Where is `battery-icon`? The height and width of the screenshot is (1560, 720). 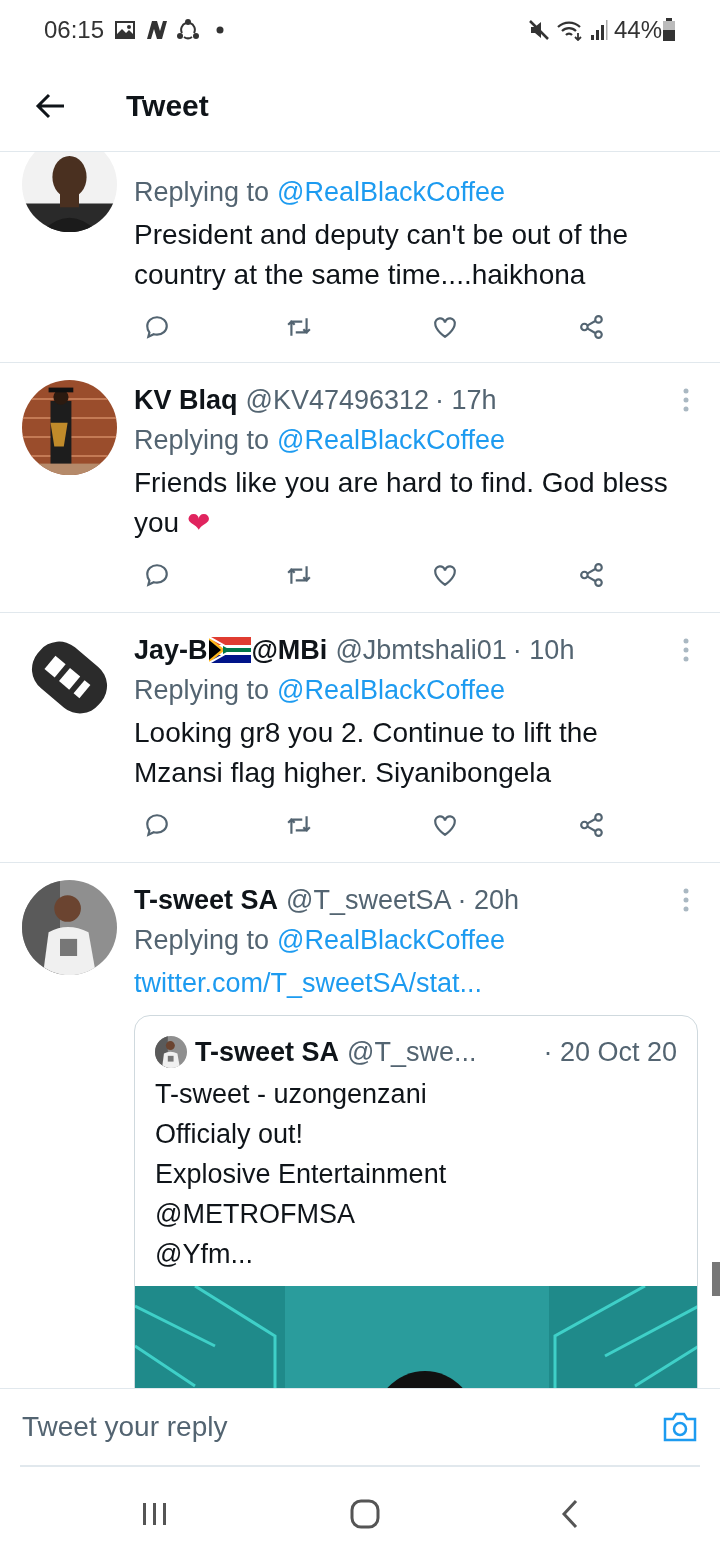 battery-icon is located at coordinates (669, 30).